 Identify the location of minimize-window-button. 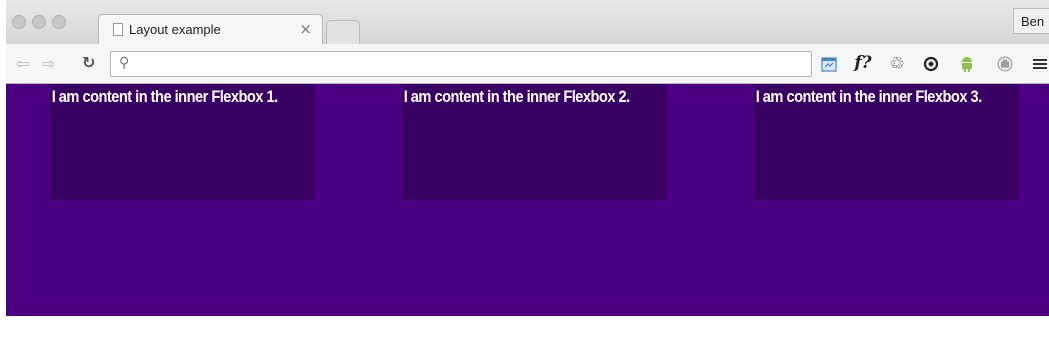
(39, 22).